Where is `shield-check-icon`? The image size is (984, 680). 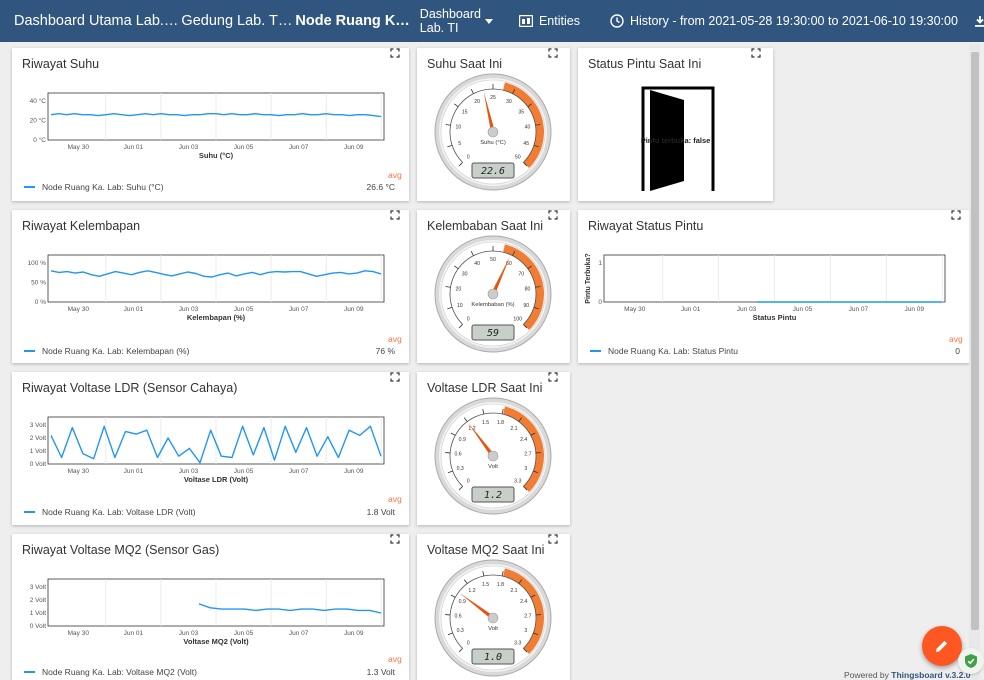
shield-check-icon is located at coordinates (971, 661).